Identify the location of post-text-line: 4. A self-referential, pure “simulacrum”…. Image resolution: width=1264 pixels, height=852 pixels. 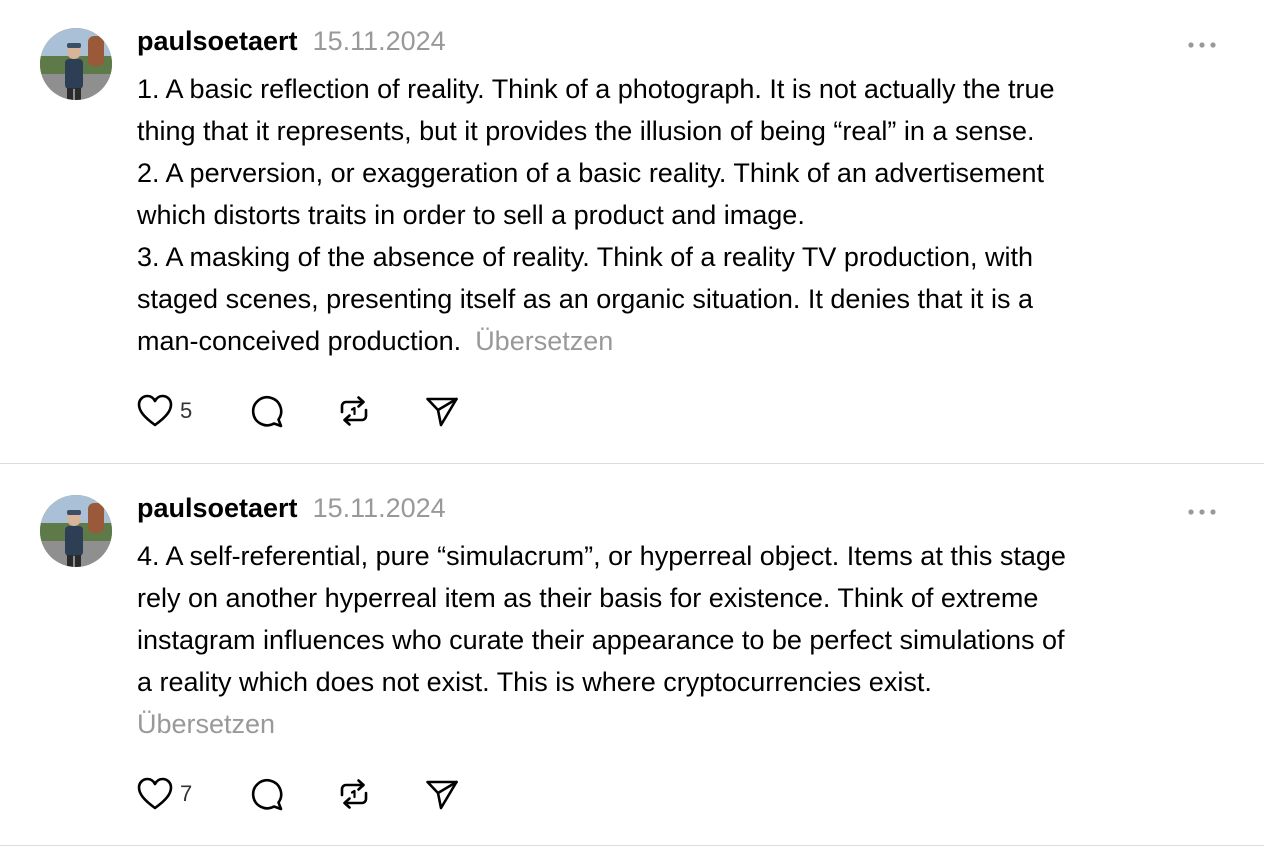
(601, 556).